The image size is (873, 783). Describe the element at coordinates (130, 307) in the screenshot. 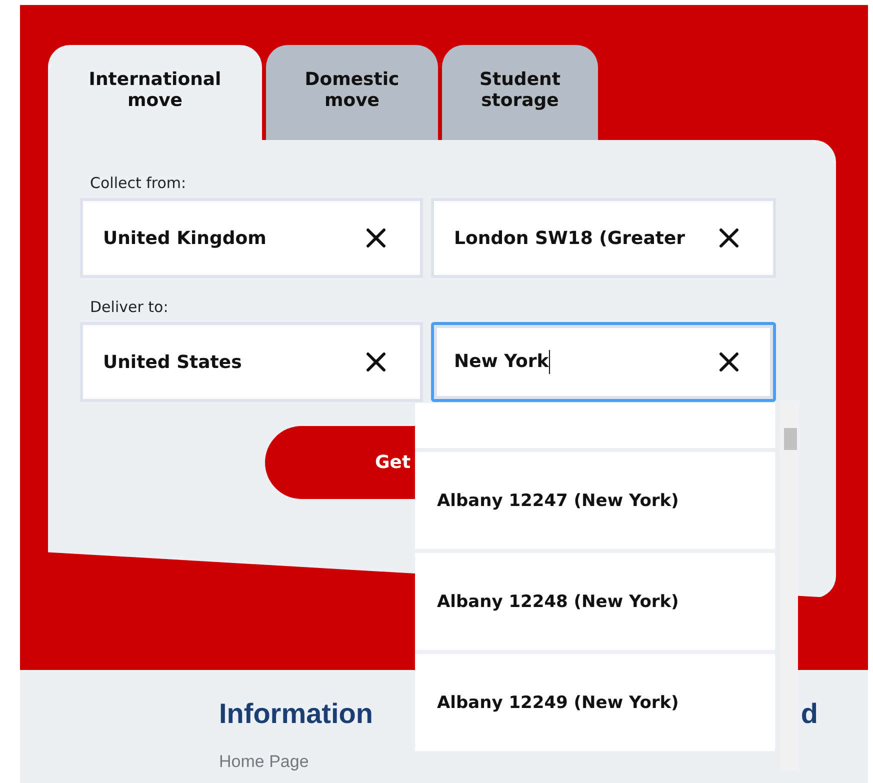

I see `field-label: Deliver to:` at that location.